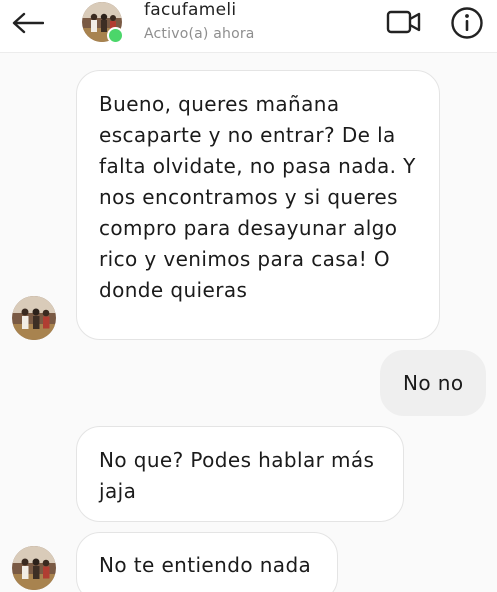 The height and width of the screenshot is (592, 497). Describe the element at coordinates (237, 475) in the screenshot. I see `message-text: No que? Podes hablar más jaja` at that location.